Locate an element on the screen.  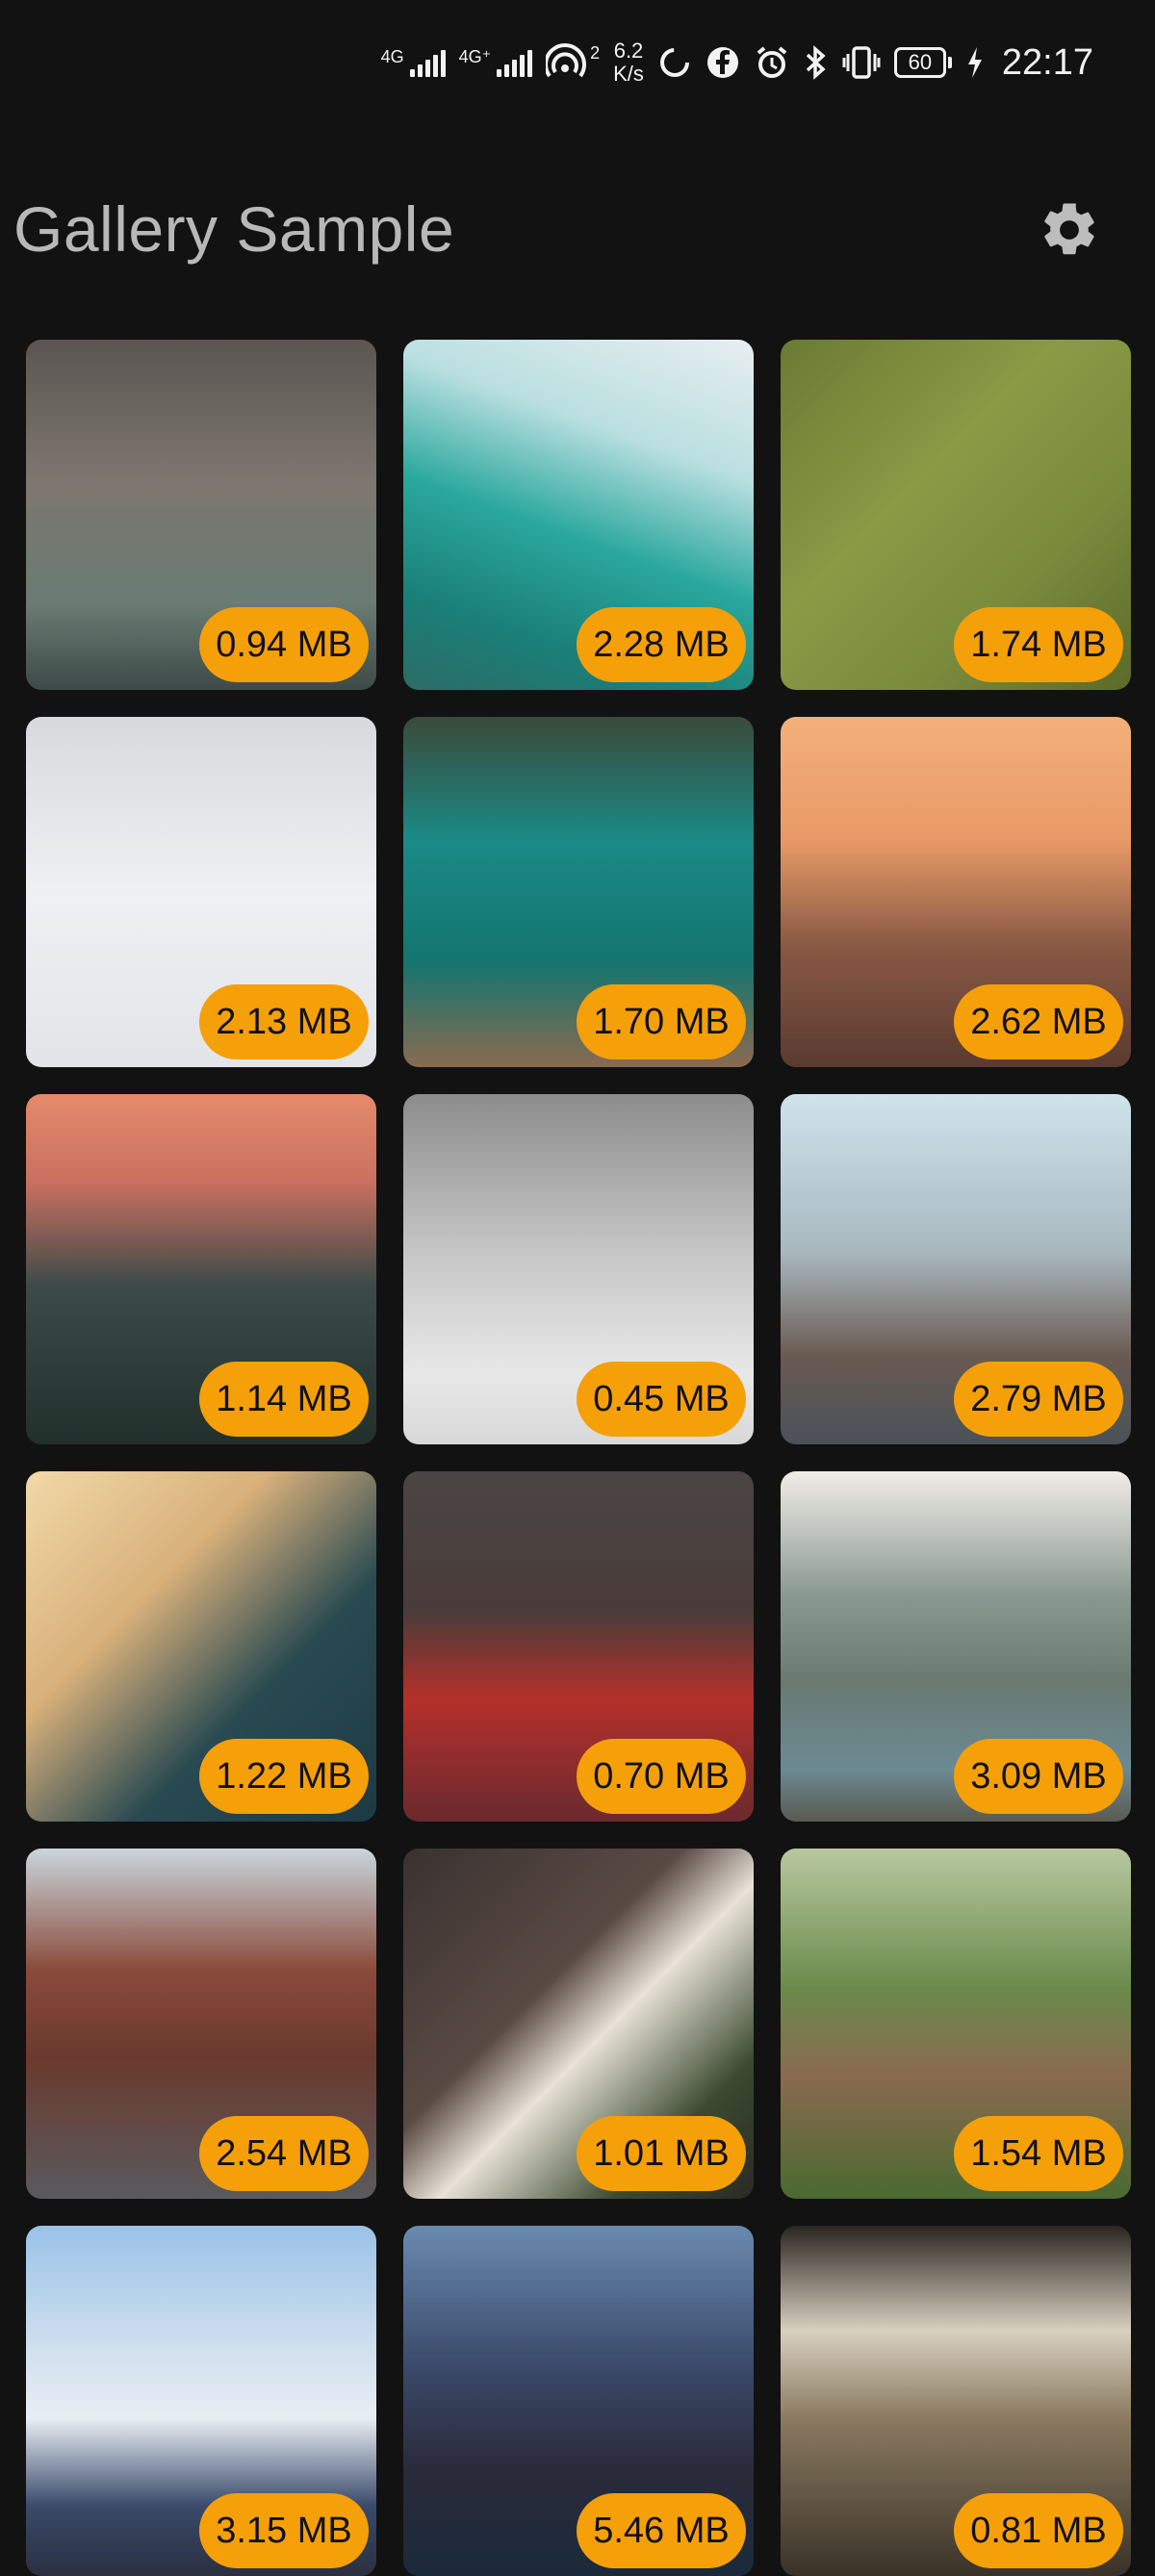
gallery-item: 2.54 MB is located at coordinates (201, 2024).